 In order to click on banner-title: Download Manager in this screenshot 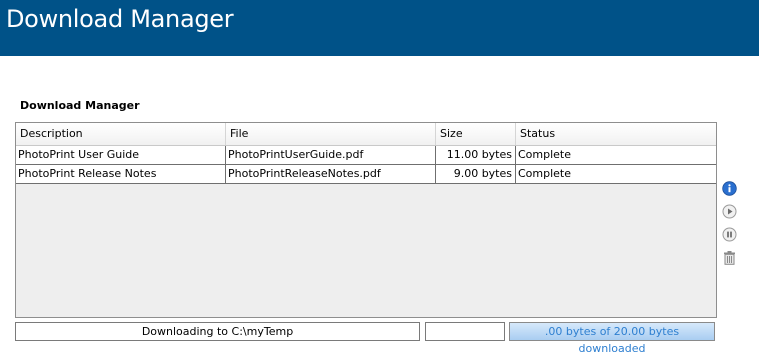, I will do `click(120, 19)`.